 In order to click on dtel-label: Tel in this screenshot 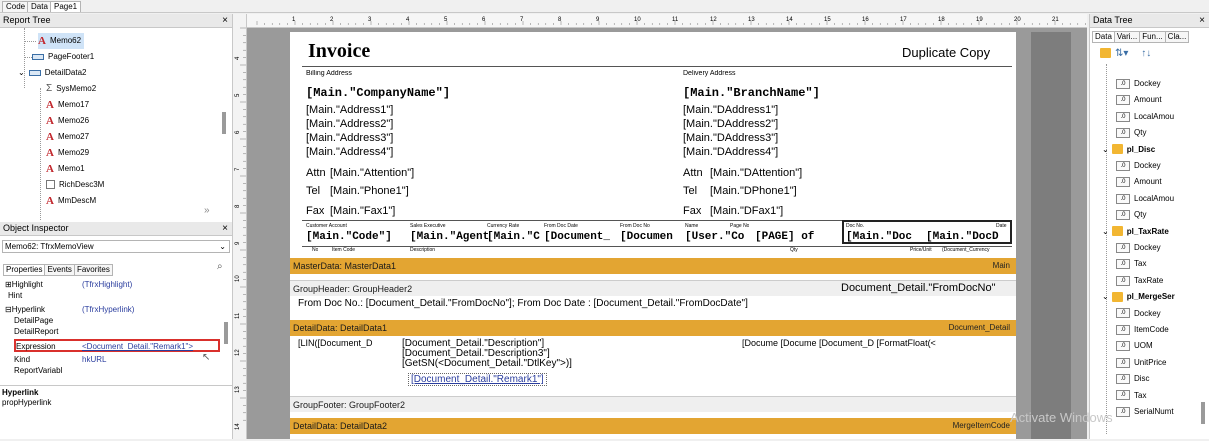, I will do `click(690, 191)`.